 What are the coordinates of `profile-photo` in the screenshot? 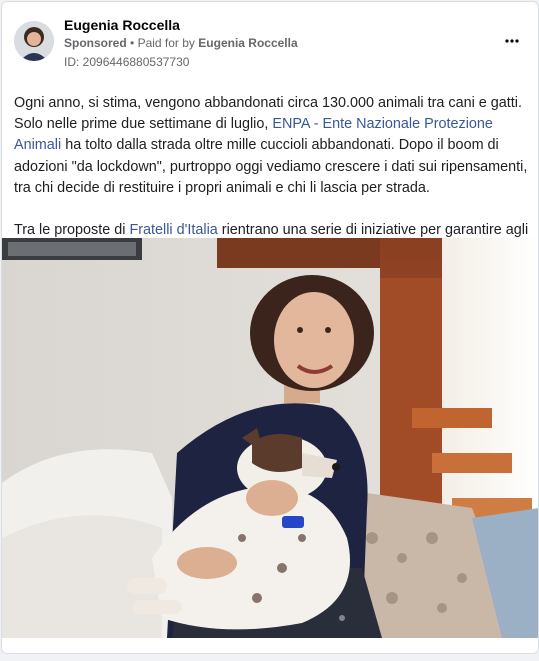 It's located at (34, 41).